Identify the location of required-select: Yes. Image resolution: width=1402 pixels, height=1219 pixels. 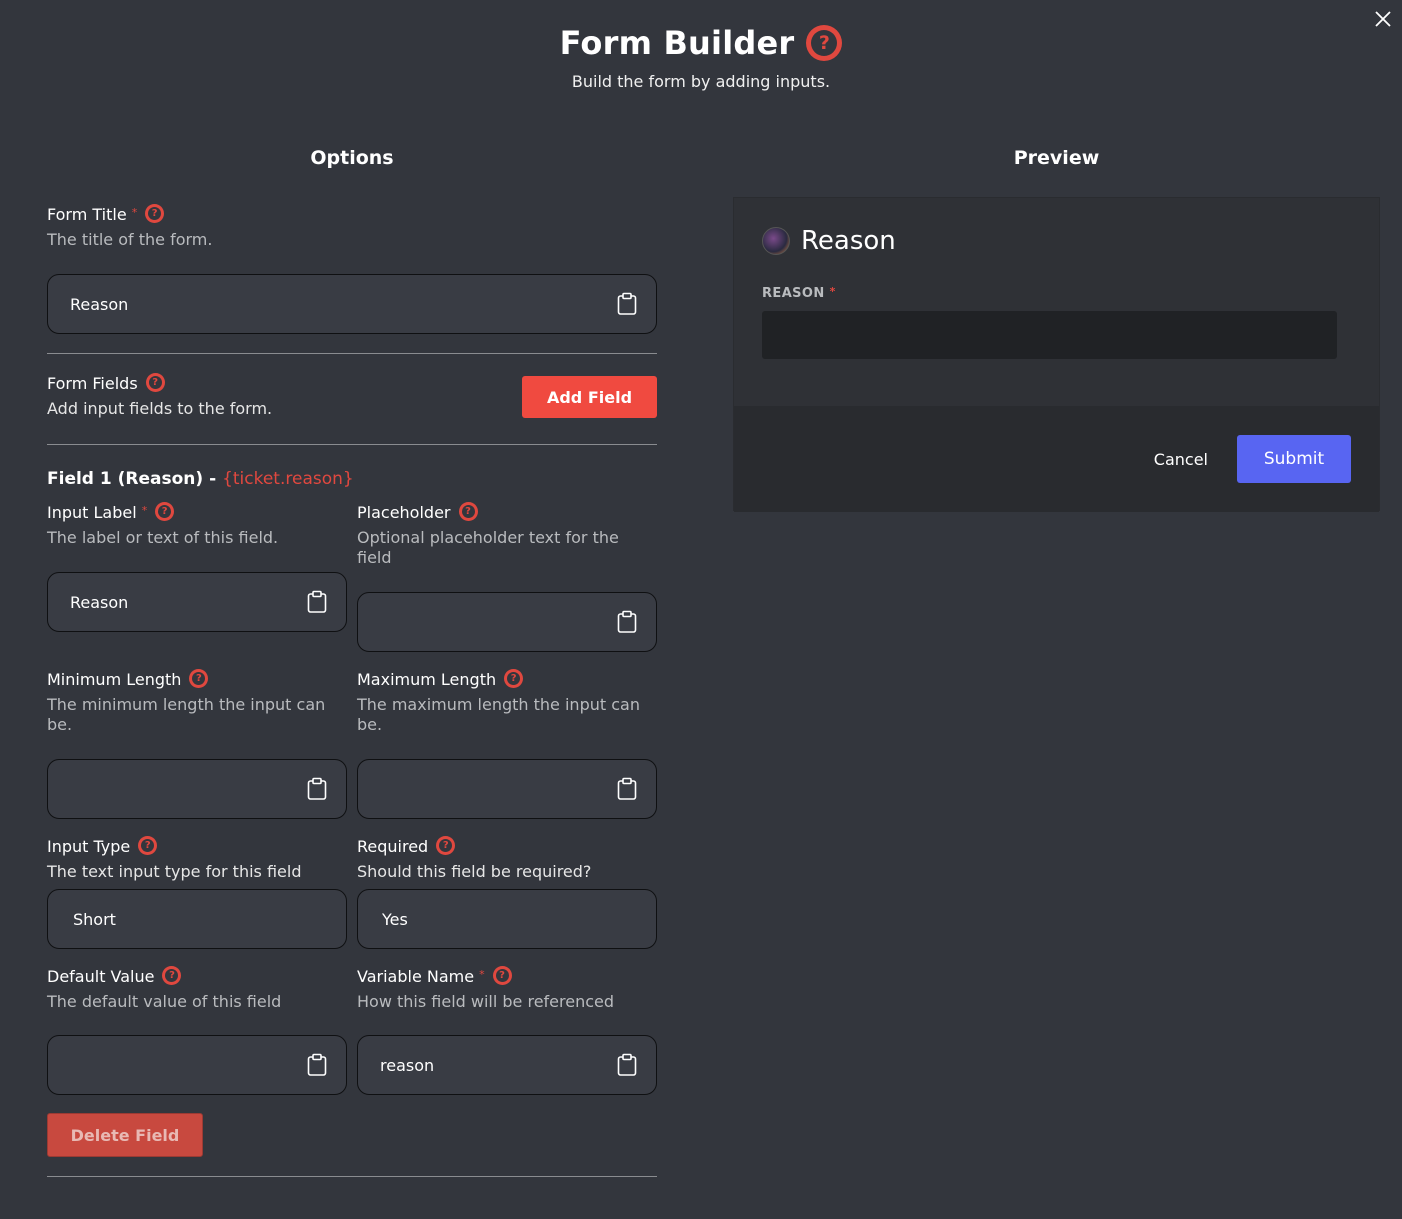
(507, 919).